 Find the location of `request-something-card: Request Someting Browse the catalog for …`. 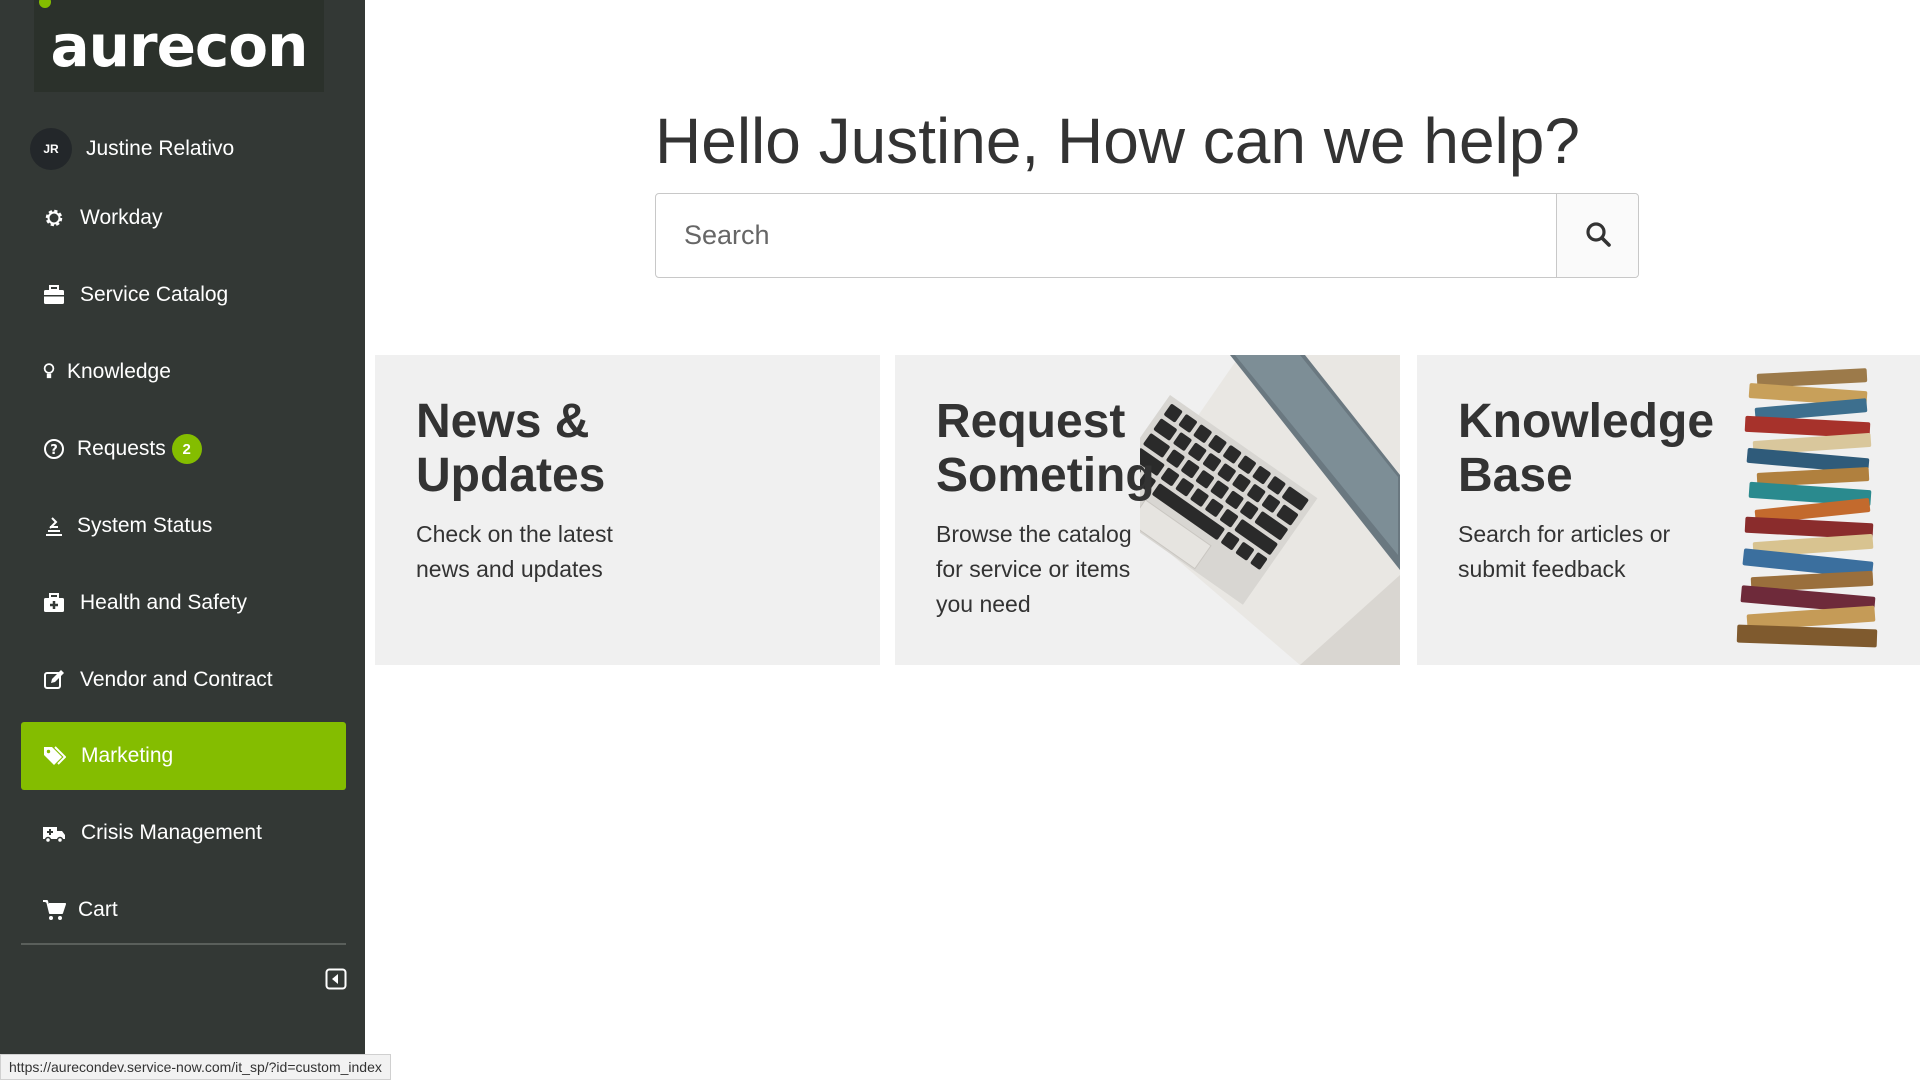

request-something-card: Request Someting Browse the catalog for … is located at coordinates (1147, 510).